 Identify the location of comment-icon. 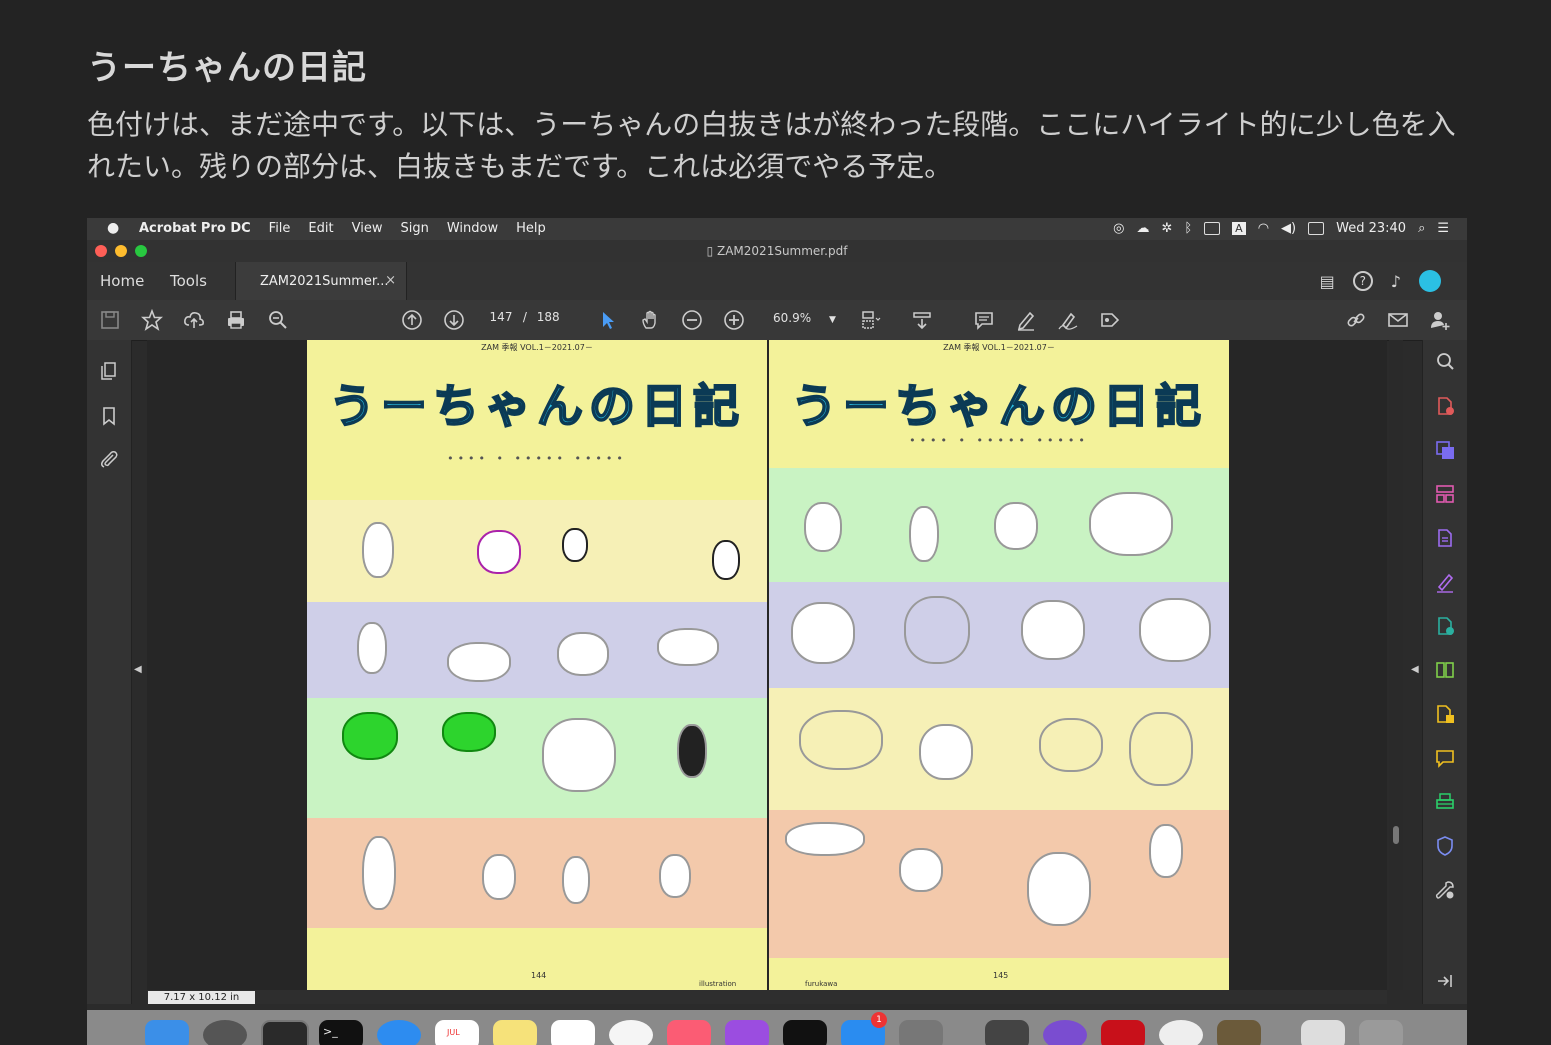
(984, 320).